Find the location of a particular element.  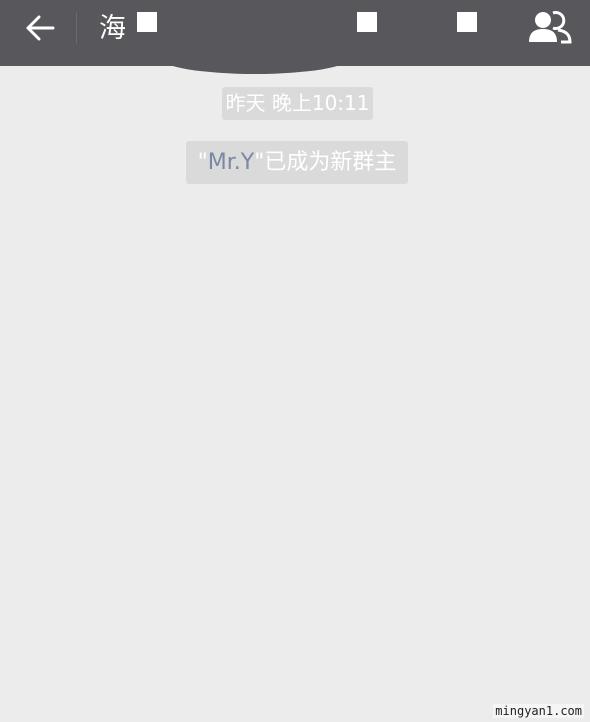

quote-open: " is located at coordinates (202, 162).